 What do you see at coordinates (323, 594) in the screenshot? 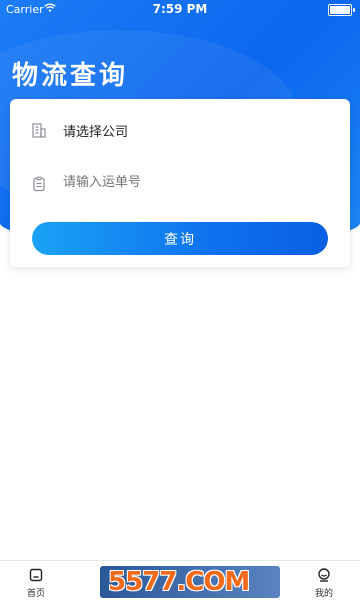
I see `tab-mine-label: 我的` at bounding box center [323, 594].